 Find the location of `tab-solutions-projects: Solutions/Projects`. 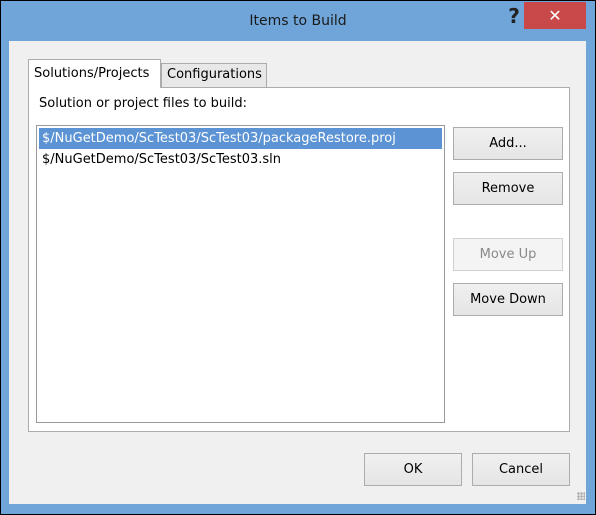

tab-solutions-projects: Solutions/Projects is located at coordinates (94, 73).